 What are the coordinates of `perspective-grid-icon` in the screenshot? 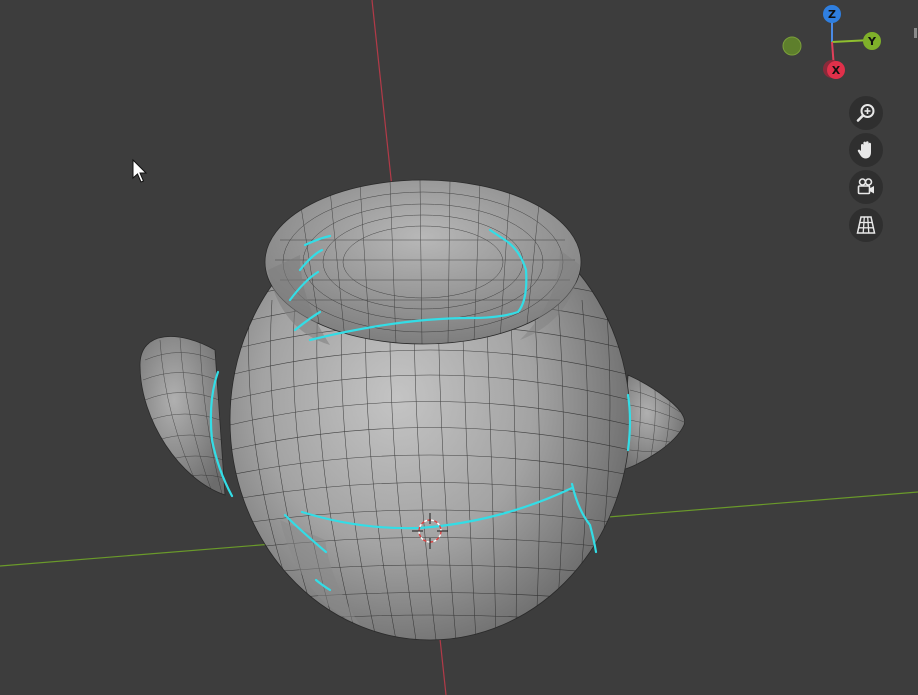 It's located at (866, 225).